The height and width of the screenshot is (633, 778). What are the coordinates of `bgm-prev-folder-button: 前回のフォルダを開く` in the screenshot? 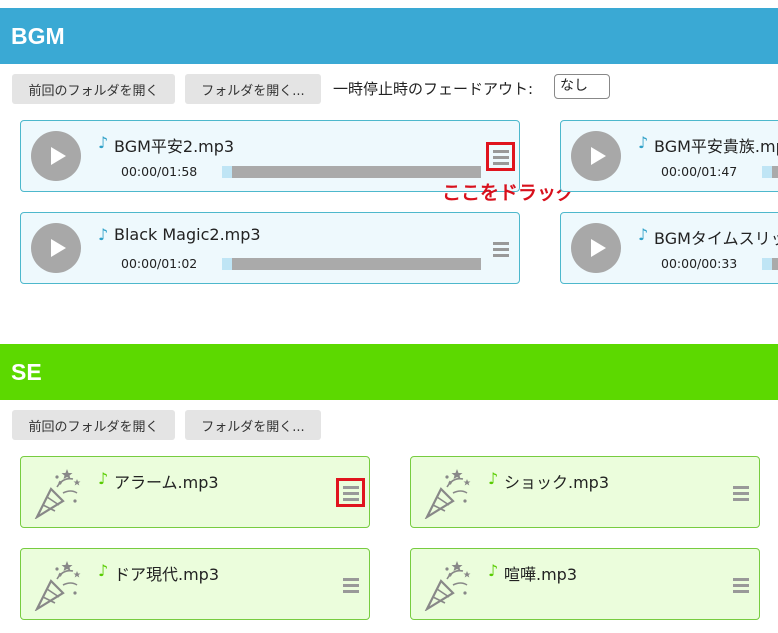 It's located at (93, 89).